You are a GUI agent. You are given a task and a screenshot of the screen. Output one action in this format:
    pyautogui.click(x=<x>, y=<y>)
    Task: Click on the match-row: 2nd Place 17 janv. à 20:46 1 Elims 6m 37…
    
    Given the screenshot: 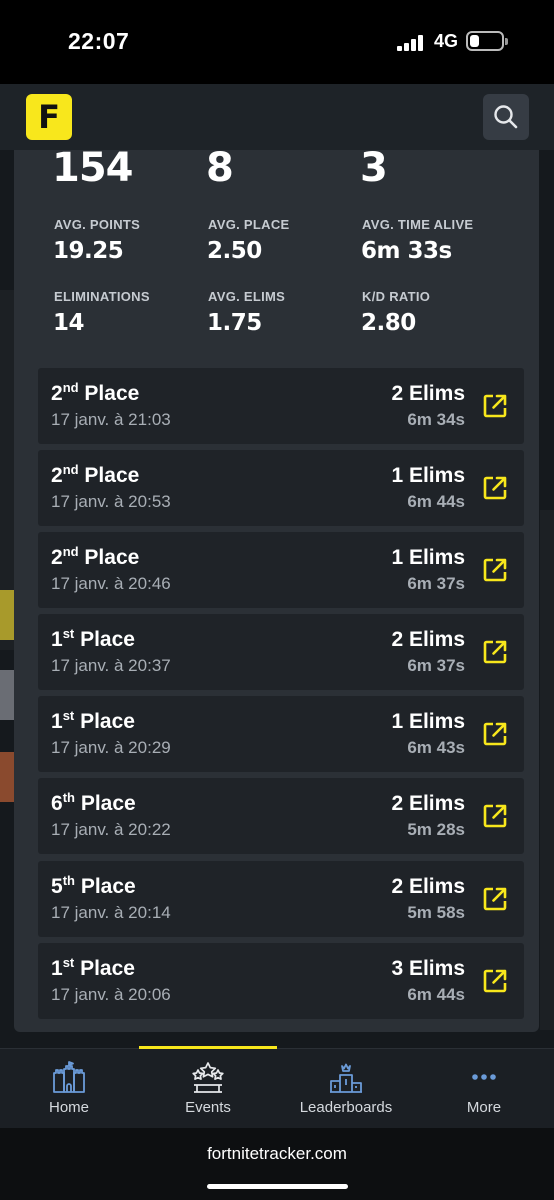 What is the action you would take?
    pyautogui.click(x=281, y=570)
    